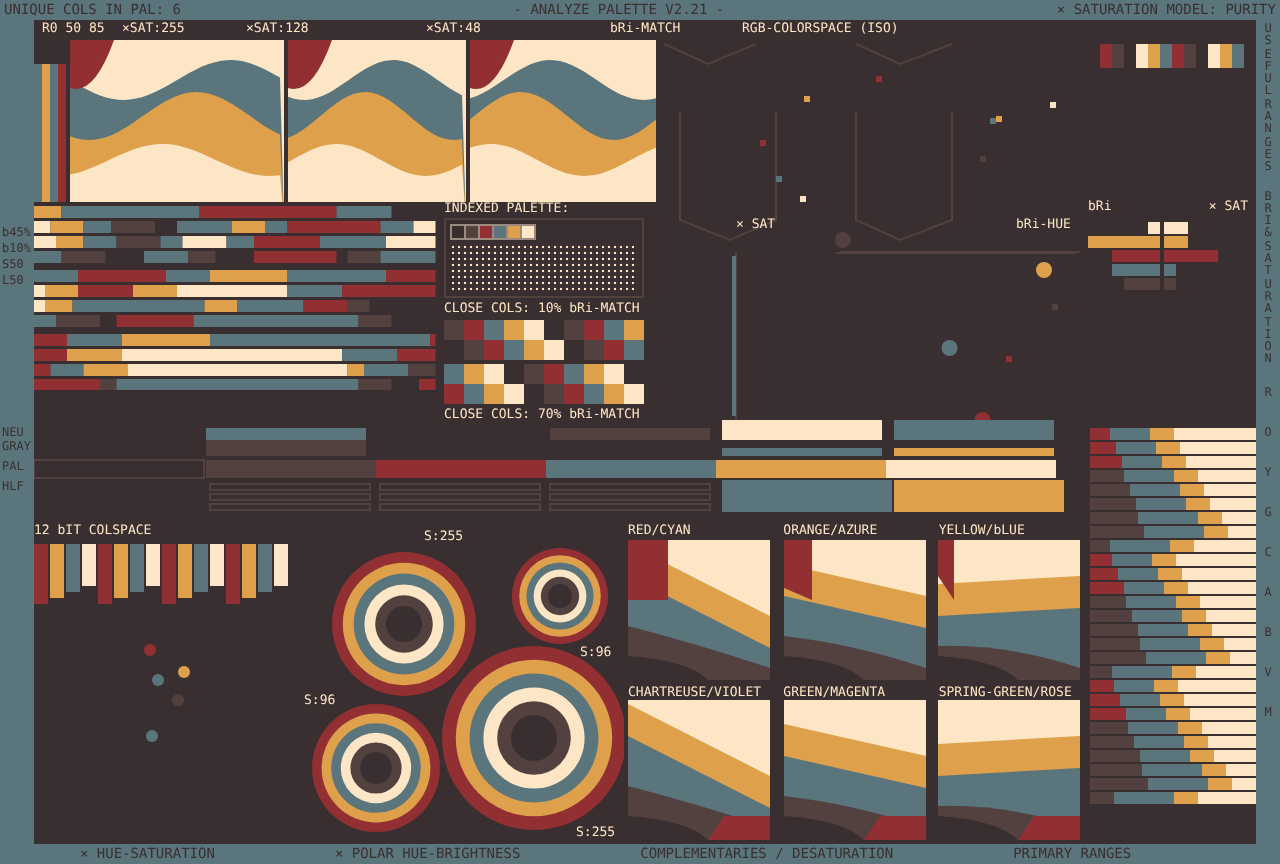 This screenshot has width=1280, height=864. I want to click on palette-swatch-grid, so click(1172, 56).